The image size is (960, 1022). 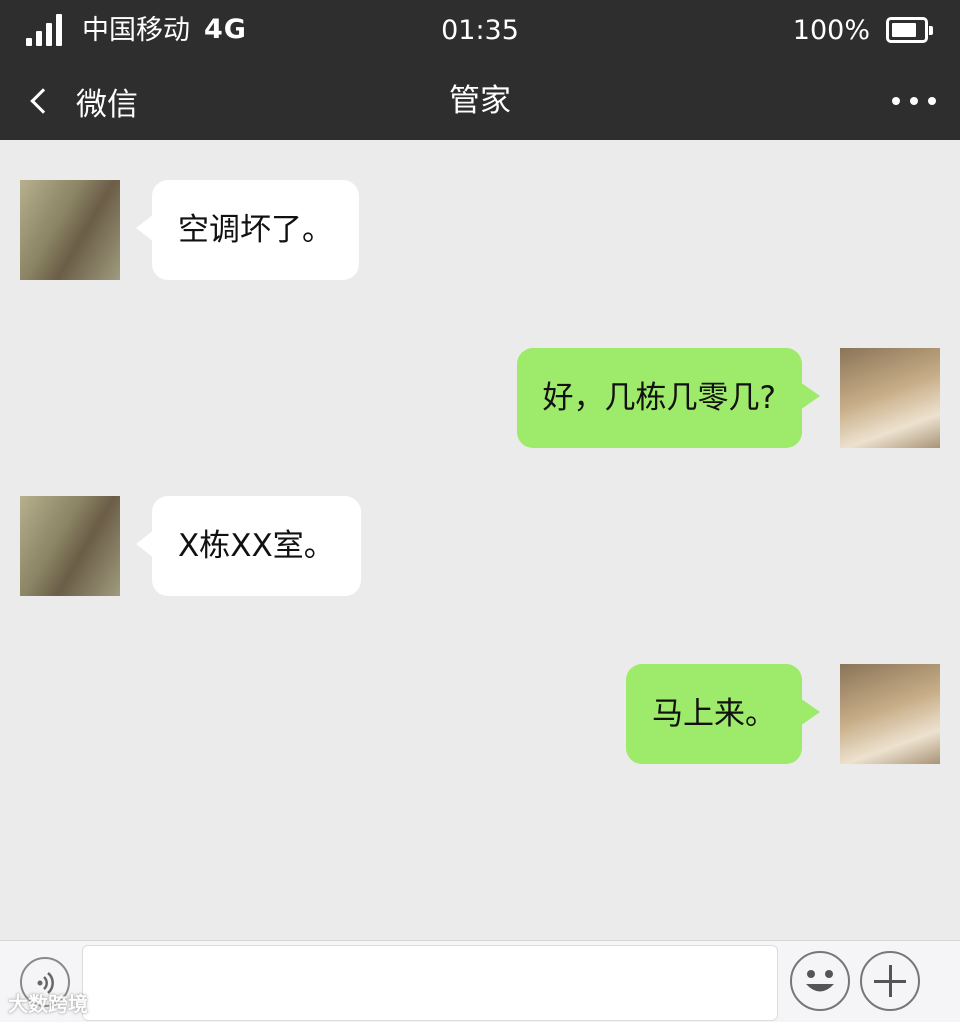 I want to click on chat-title: 管家, so click(x=480, y=101).